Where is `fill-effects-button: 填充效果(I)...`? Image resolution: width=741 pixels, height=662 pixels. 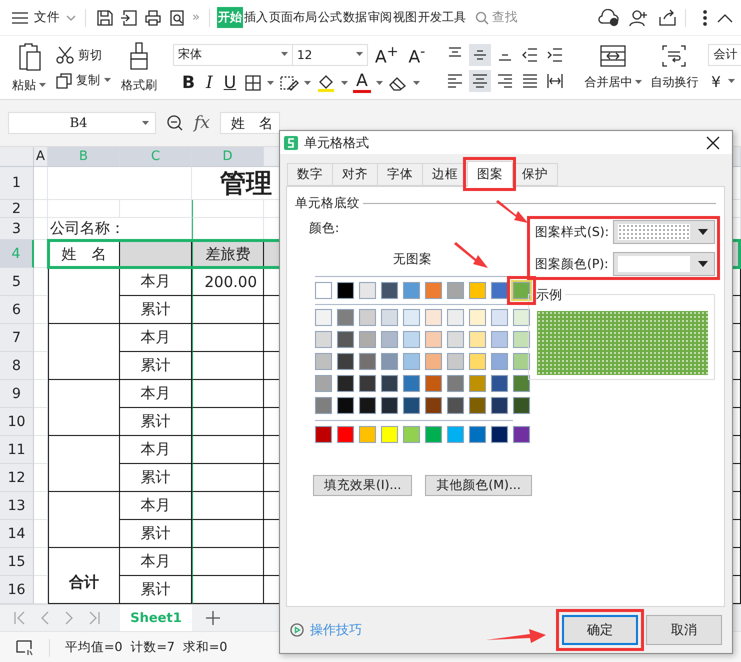
fill-effects-button: 填充效果(I)... is located at coordinates (362, 485).